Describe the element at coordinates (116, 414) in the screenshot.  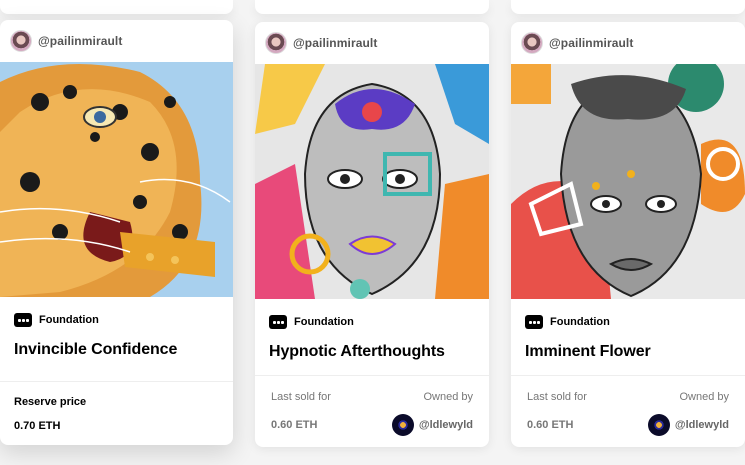
I see `card-footer: Reserve price 0.70 ETH` at that location.